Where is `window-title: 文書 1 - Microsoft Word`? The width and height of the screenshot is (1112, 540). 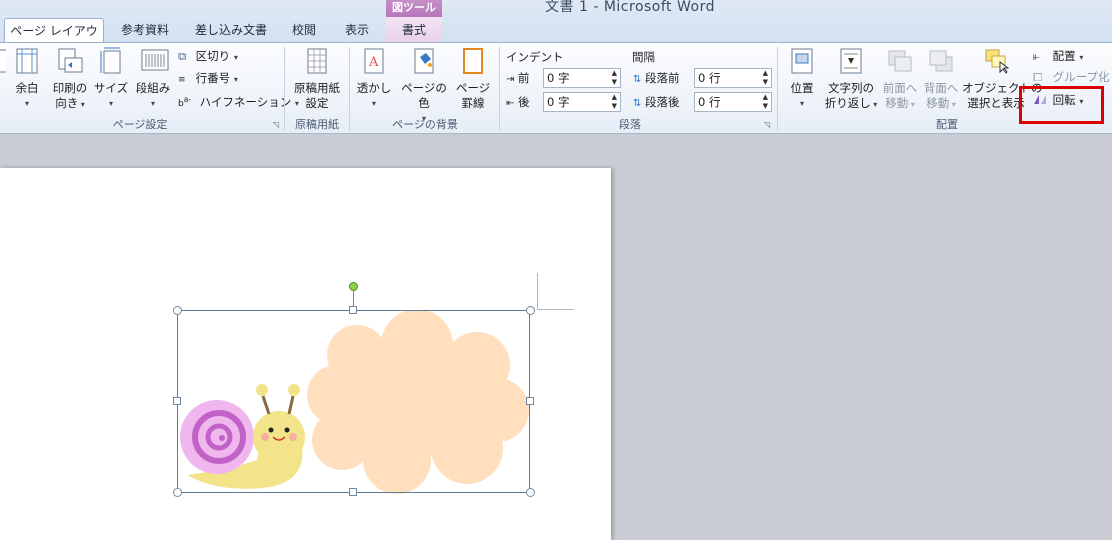 window-title: 文書 1 - Microsoft Word is located at coordinates (630, 7).